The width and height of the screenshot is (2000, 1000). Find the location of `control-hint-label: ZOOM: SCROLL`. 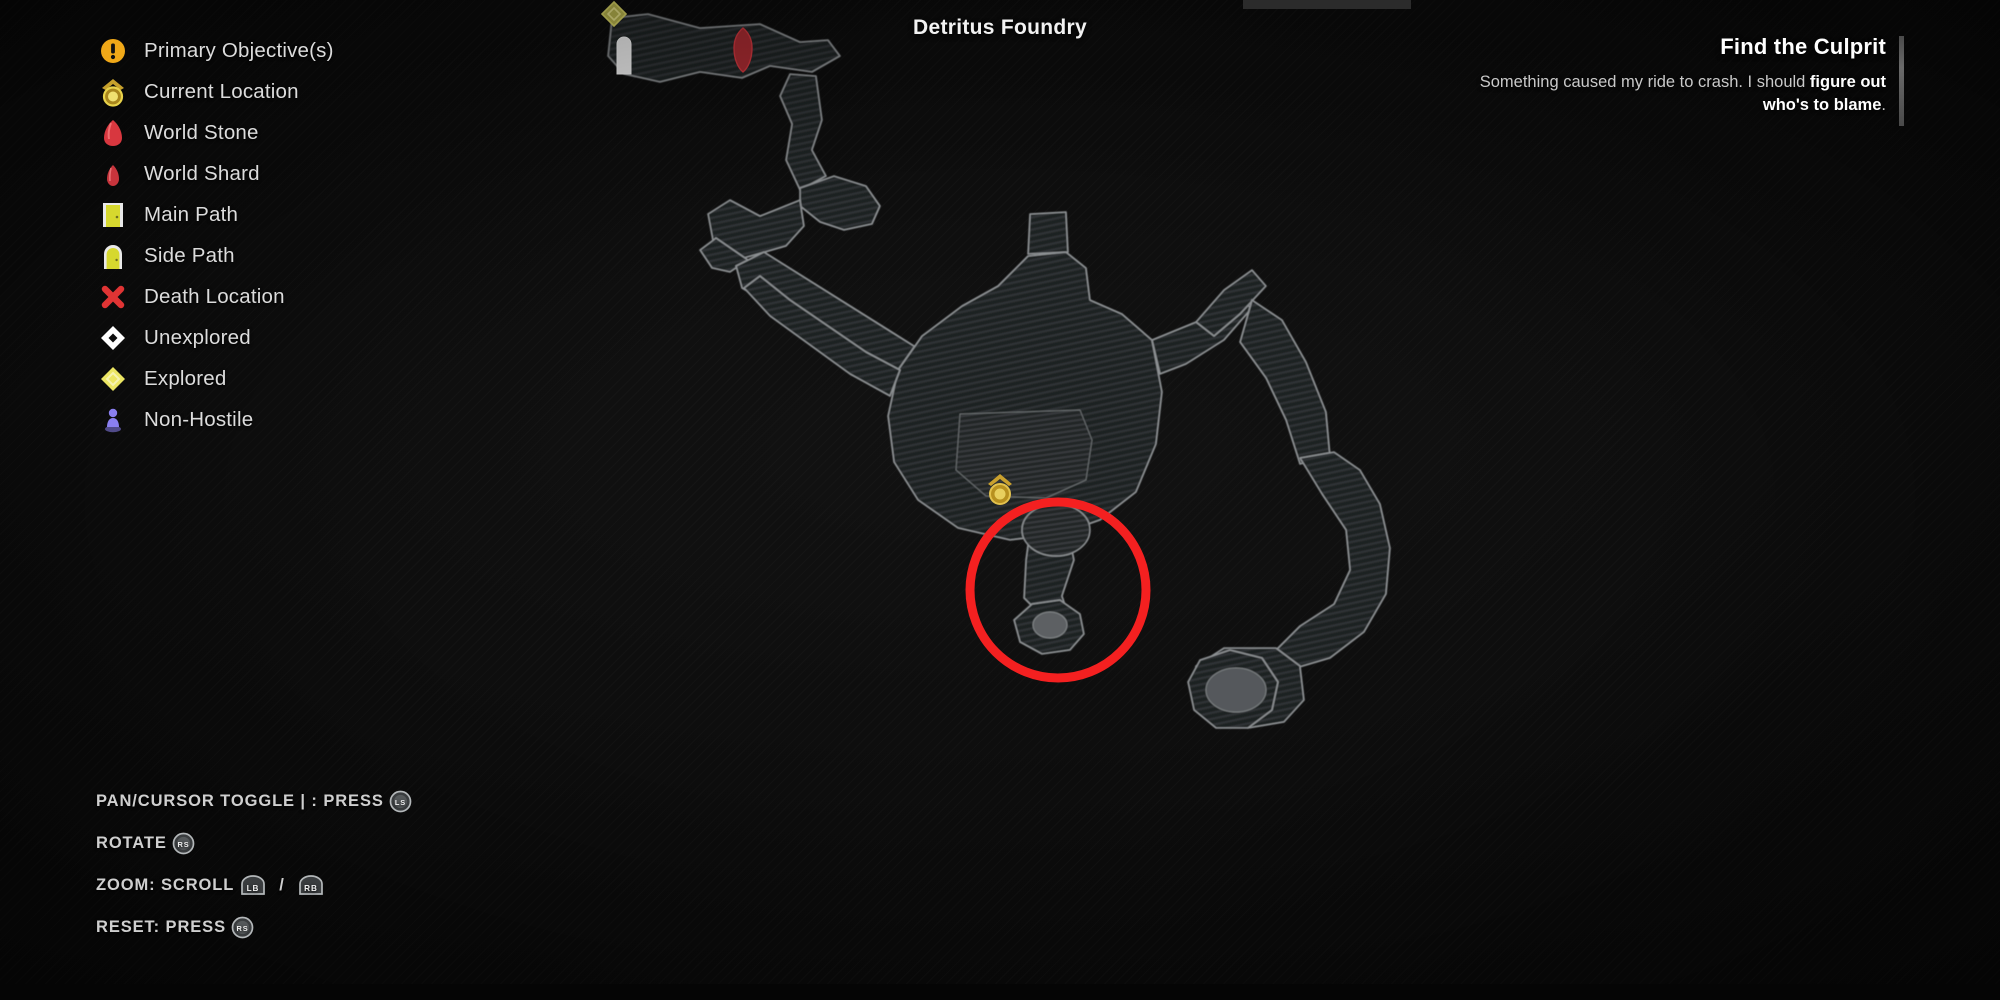

control-hint-label: ZOOM: SCROLL is located at coordinates (165, 884).